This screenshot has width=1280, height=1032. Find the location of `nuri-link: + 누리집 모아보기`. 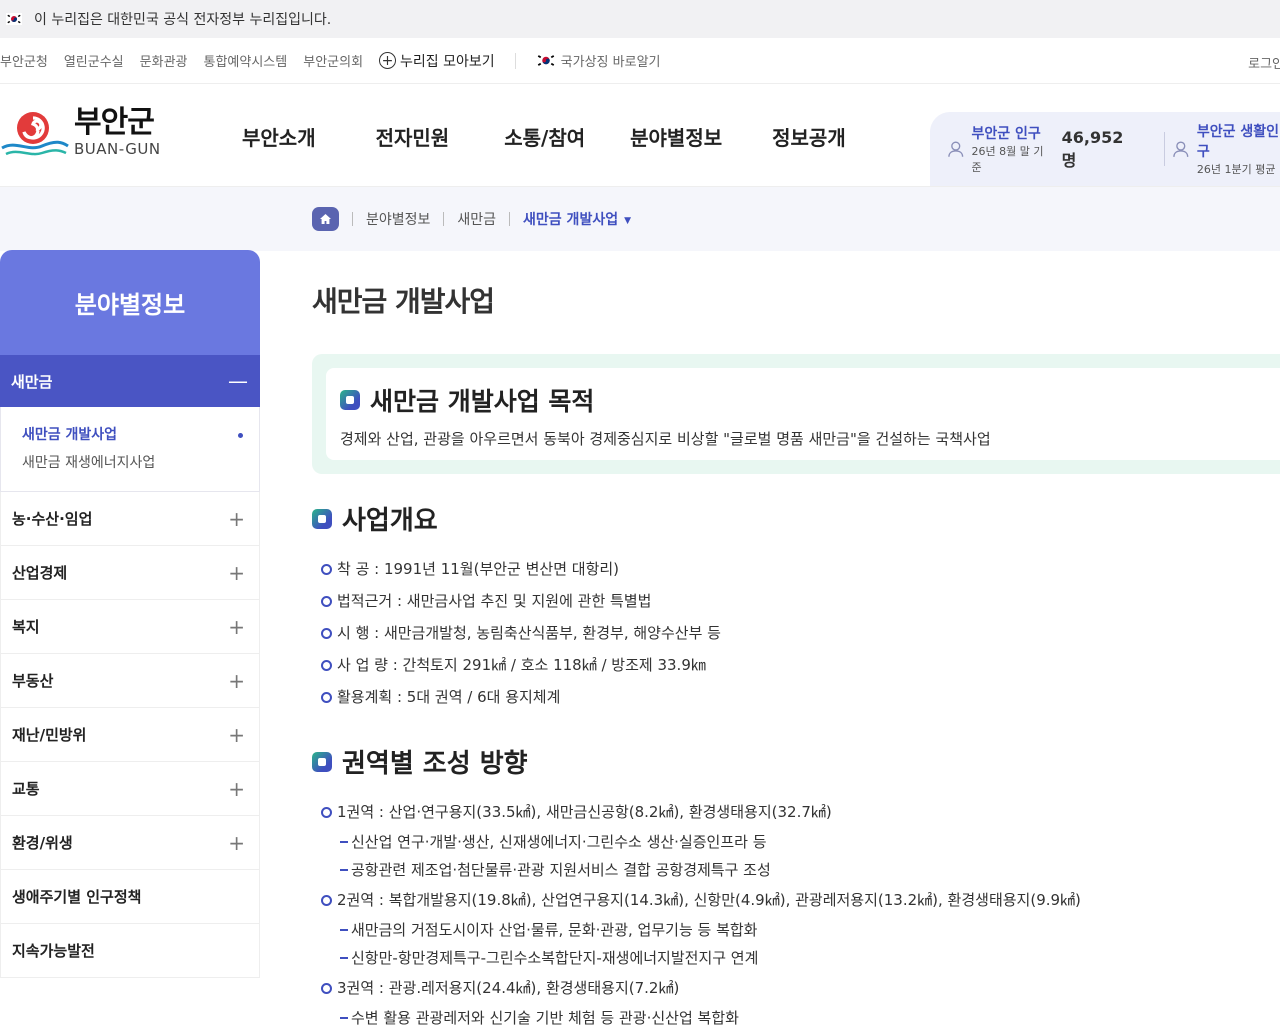

nuri-link: + 누리집 모아보기 is located at coordinates (437, 61).